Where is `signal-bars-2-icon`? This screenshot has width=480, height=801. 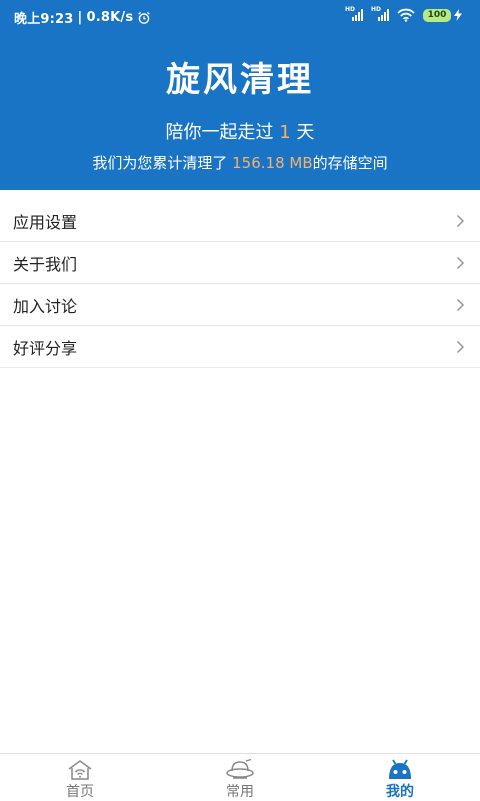
signal-bars-2-icon is located at coordinates (383, 15).